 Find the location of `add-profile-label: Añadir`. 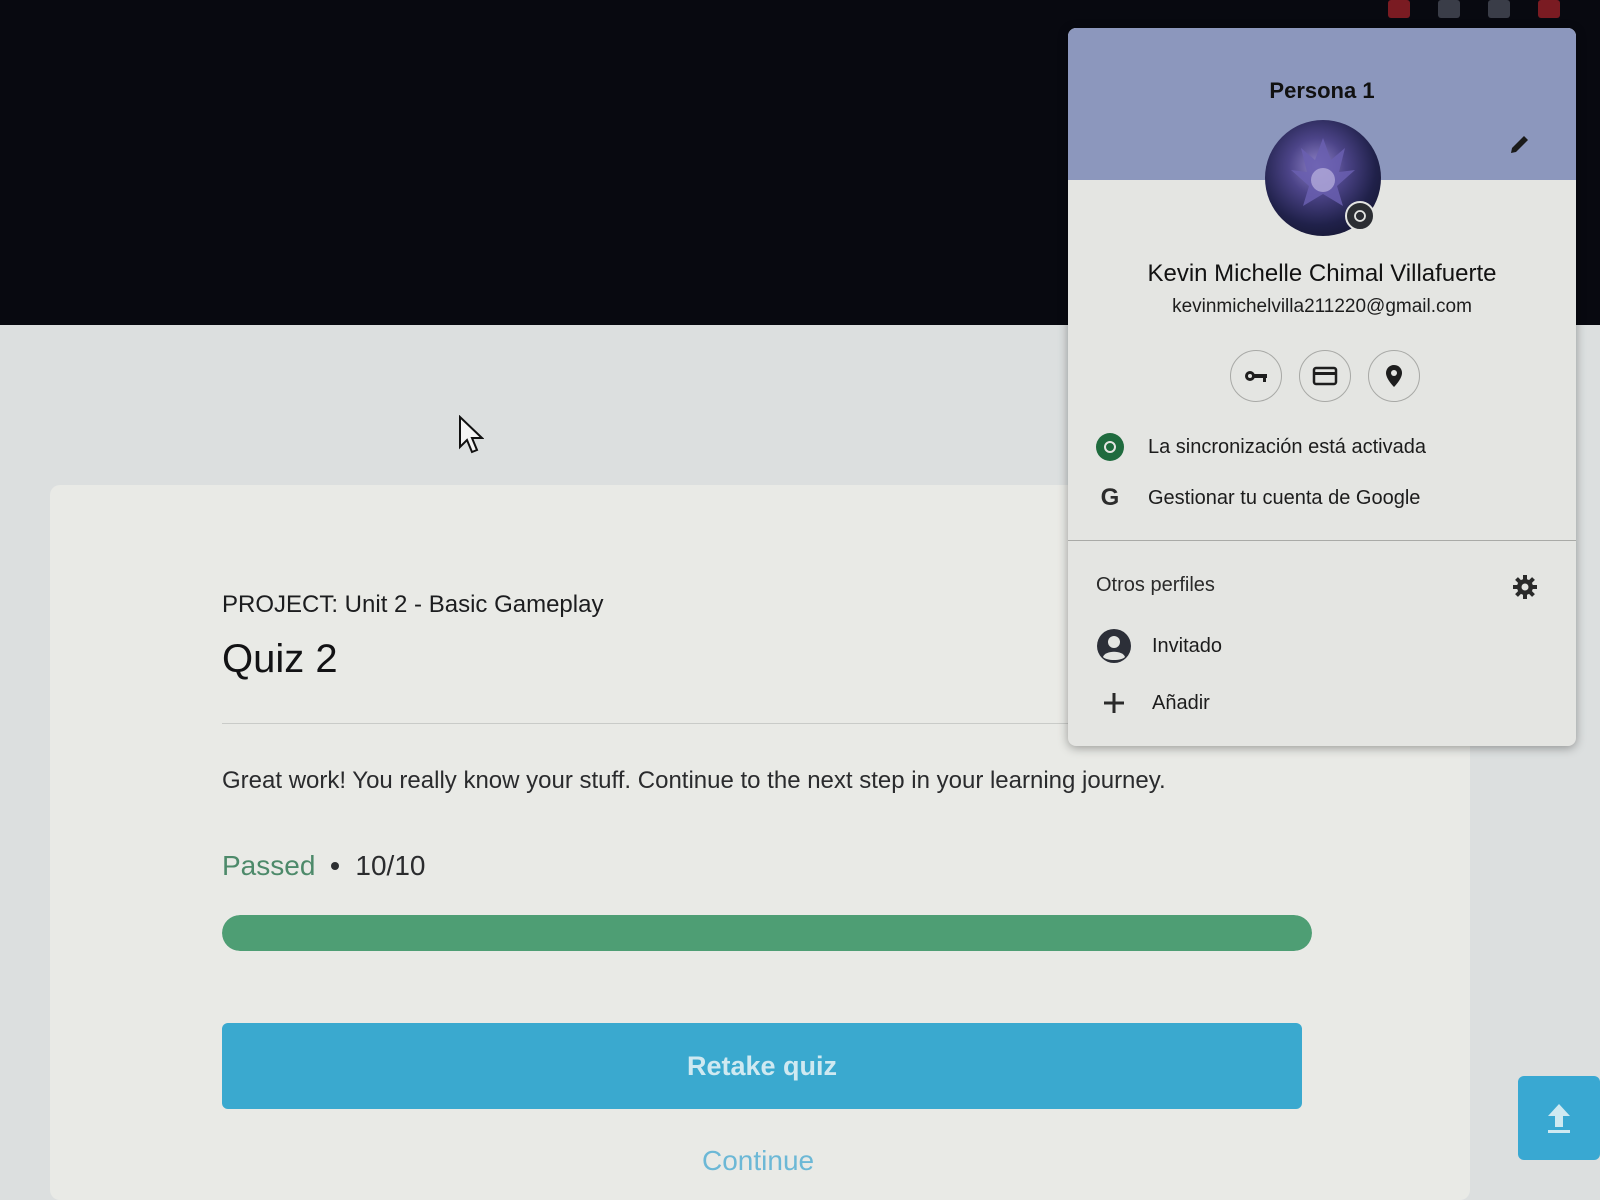

add-profile-label: Añadir is located at coordinates (1181, 702).